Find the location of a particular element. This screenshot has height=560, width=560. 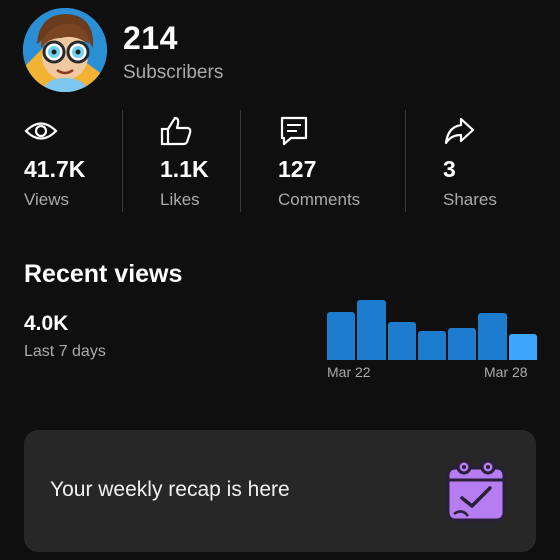

comment-icon is located at coordinates (295, 131).